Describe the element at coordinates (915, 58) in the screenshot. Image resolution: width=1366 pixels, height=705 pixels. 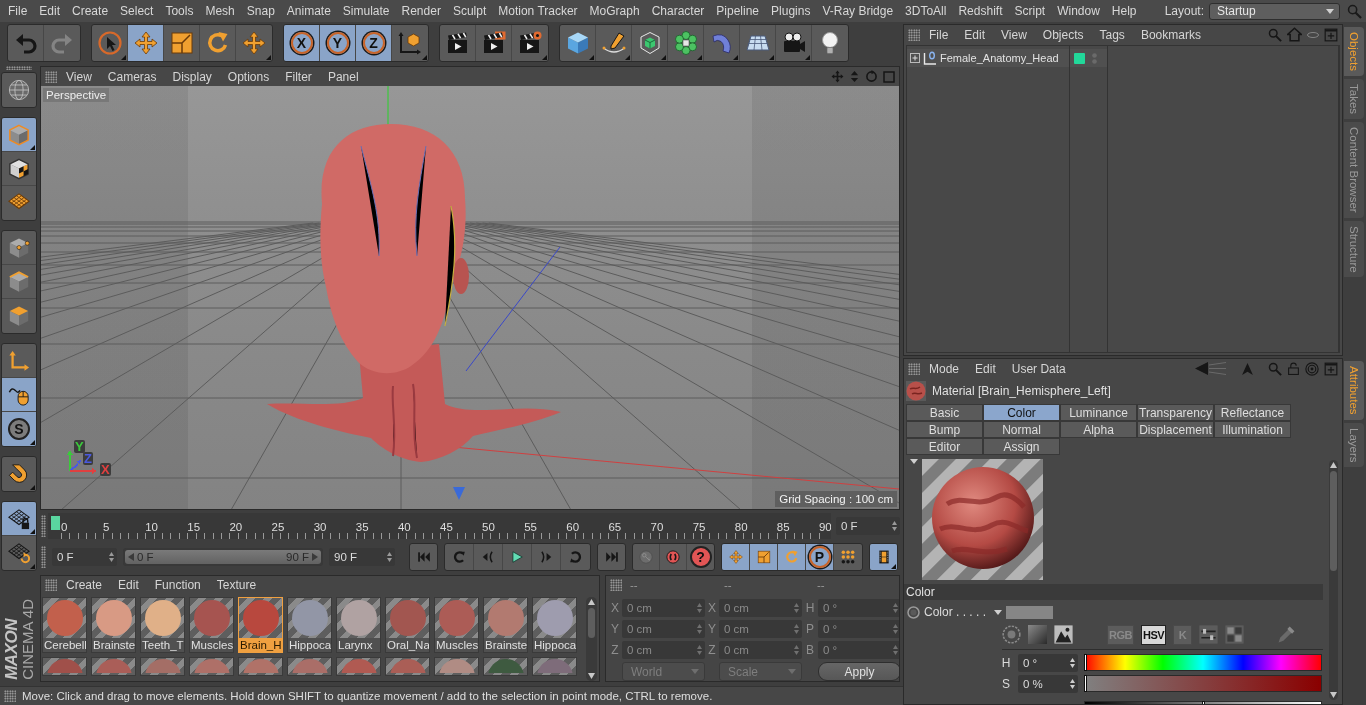
I see `expand-icon` at that location.